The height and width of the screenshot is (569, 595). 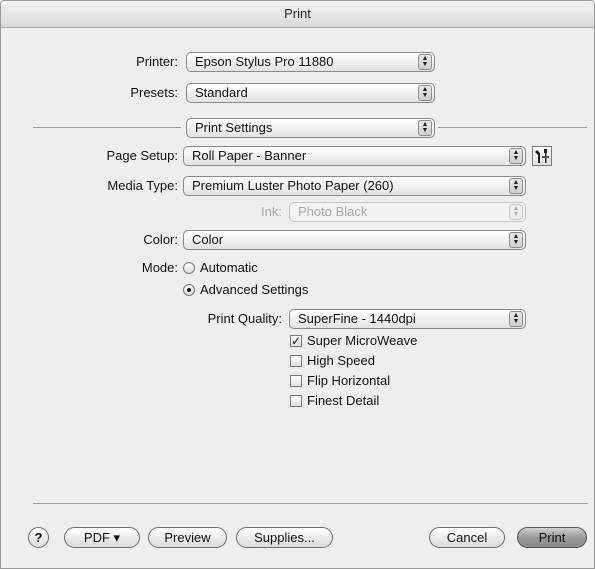 I want to click on color-popup: Color ▲ ▼, so click(x=354, y=240).